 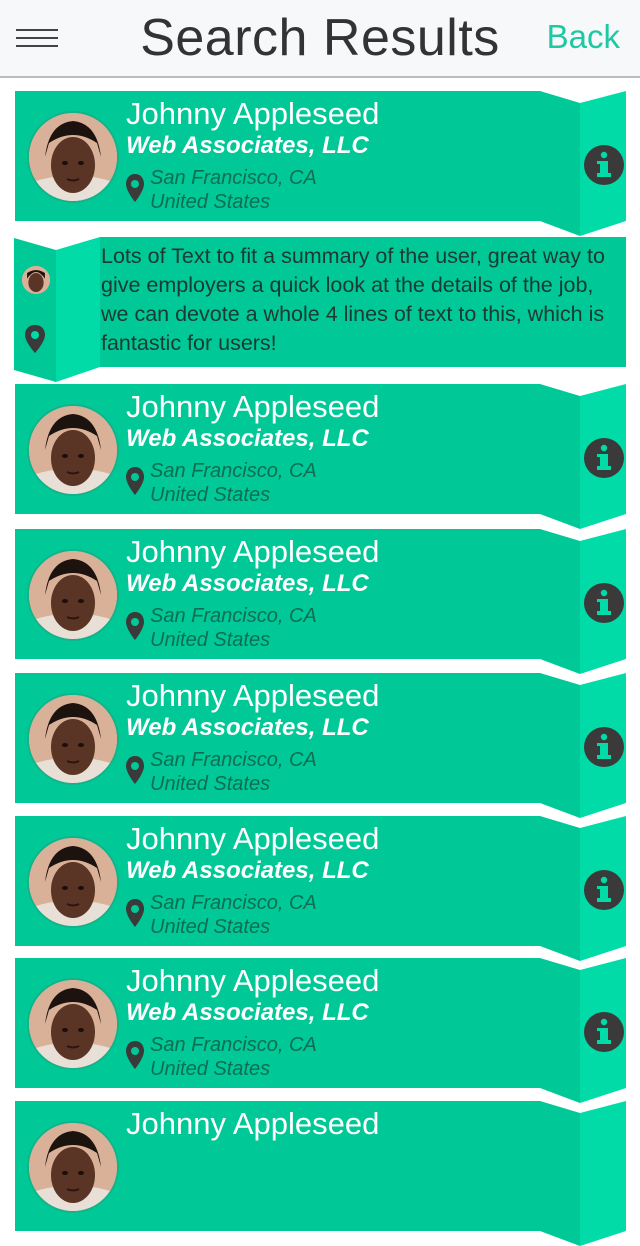 I want to click on mini-avatar, so click(x=36, y=280).